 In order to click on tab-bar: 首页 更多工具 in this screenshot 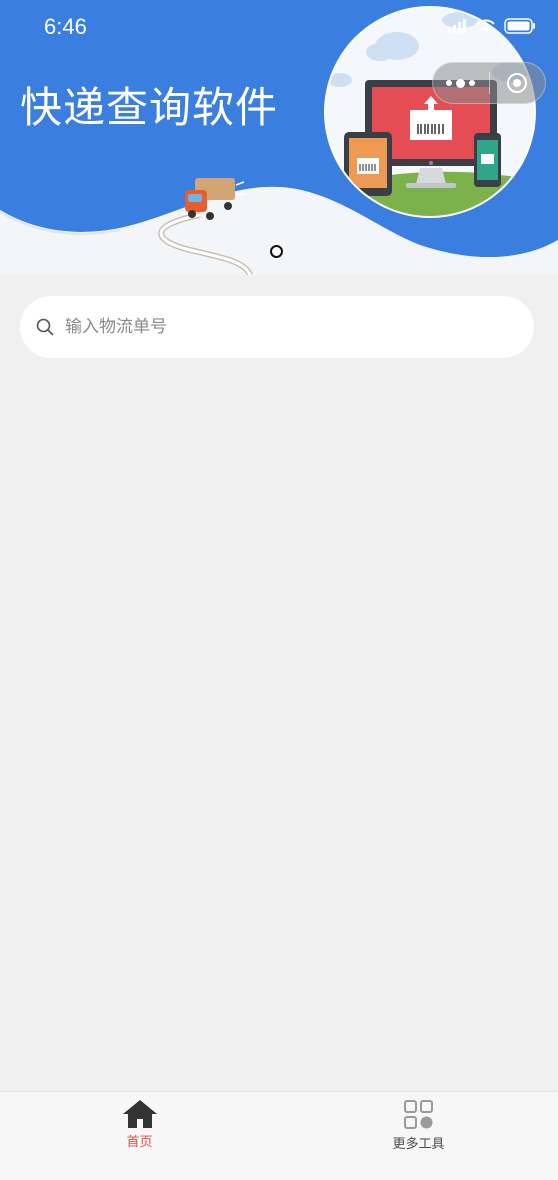, I will do `click(279, 1135)`.